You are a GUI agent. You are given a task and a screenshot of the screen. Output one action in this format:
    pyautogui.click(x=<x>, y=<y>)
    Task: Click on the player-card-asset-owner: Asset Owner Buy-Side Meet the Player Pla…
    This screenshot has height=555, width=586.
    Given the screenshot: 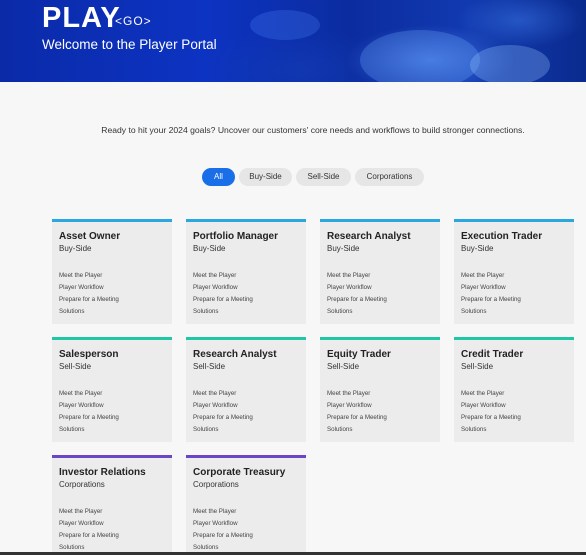 What is the action you would take?
    pyautogui.click(x=112, y=271)
    